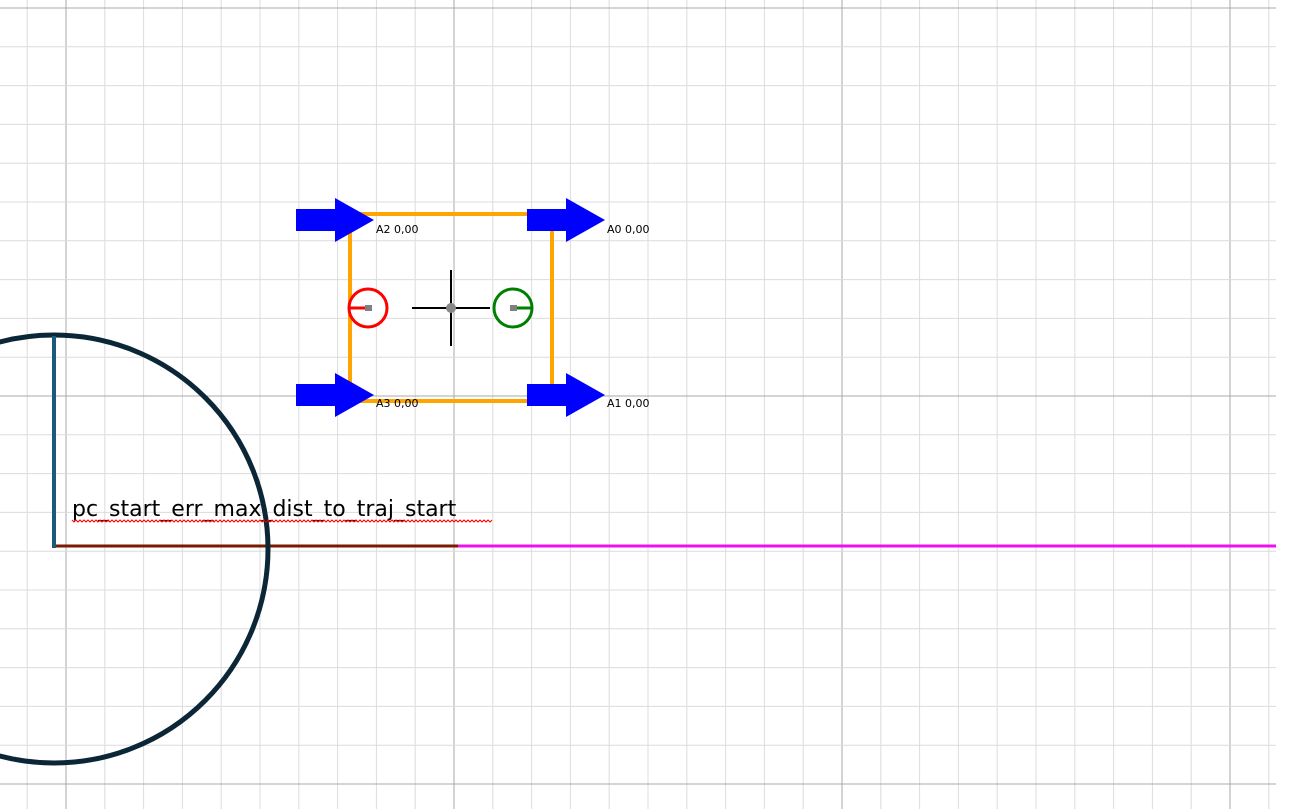 The image size is (1294, 809). I want to click on center-crosshair-icon, so click(451, 308).